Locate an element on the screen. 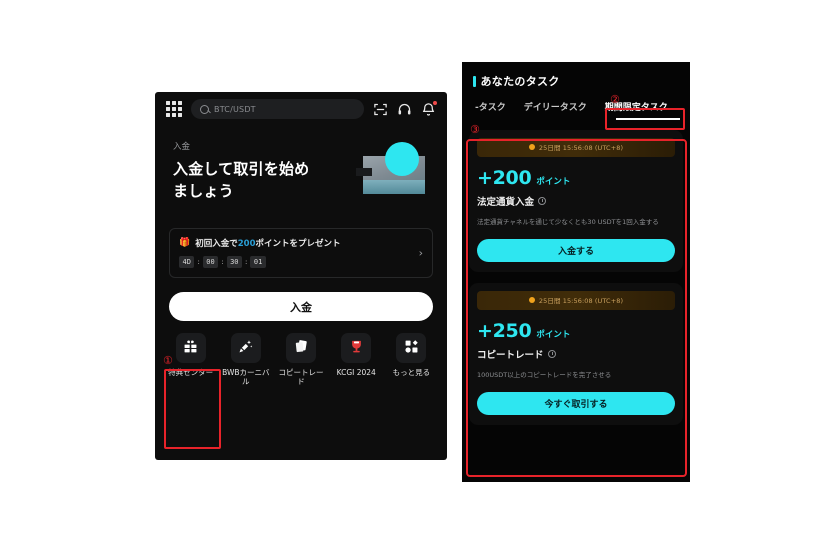 Image resolution: width=840 pixels, height=560 pixels. quick-app-shortcuts: 特典センター BWBカーニバル コピートレード KCGI 2024 もっと見る is located at coordinates (301, 360).